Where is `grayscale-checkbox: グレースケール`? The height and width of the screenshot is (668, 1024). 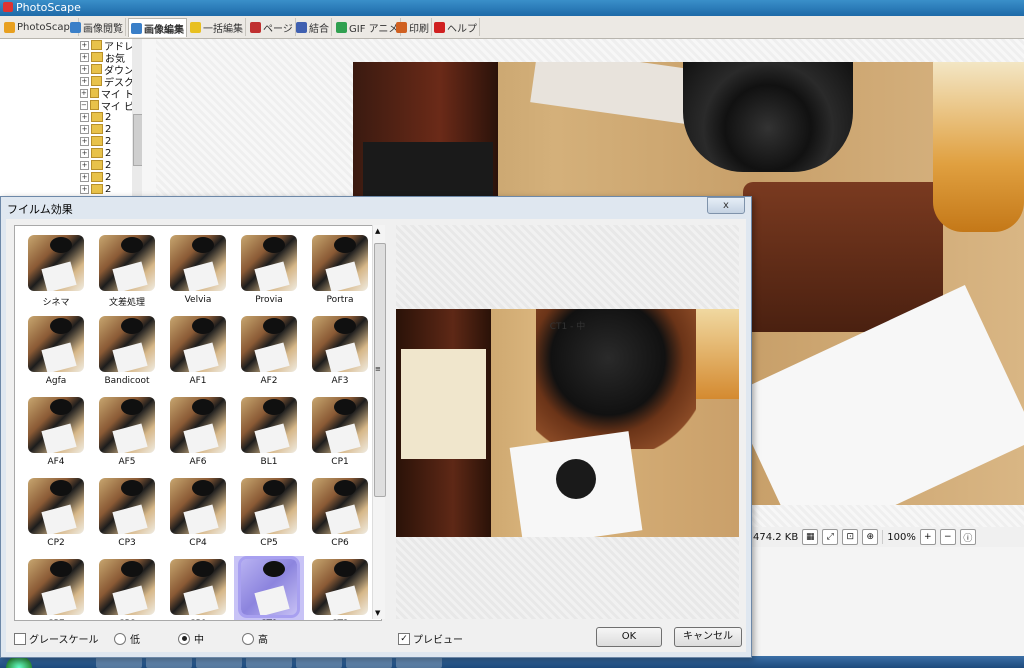 grayscale-checkbox: グレースケール is located at coordinates (56, 638).